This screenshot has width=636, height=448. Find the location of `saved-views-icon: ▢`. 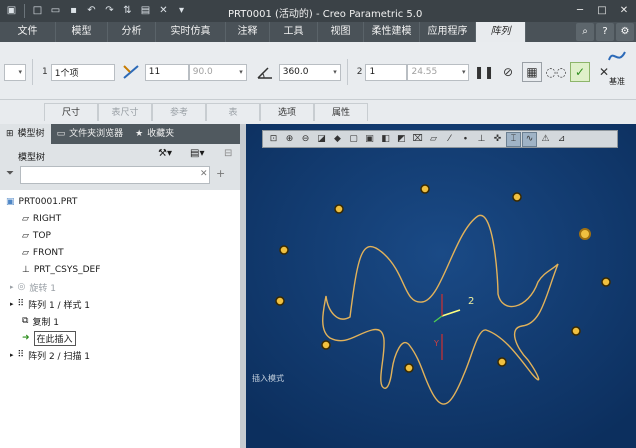

saved-views-icon: ▢ is located at coordinates (353, 139).